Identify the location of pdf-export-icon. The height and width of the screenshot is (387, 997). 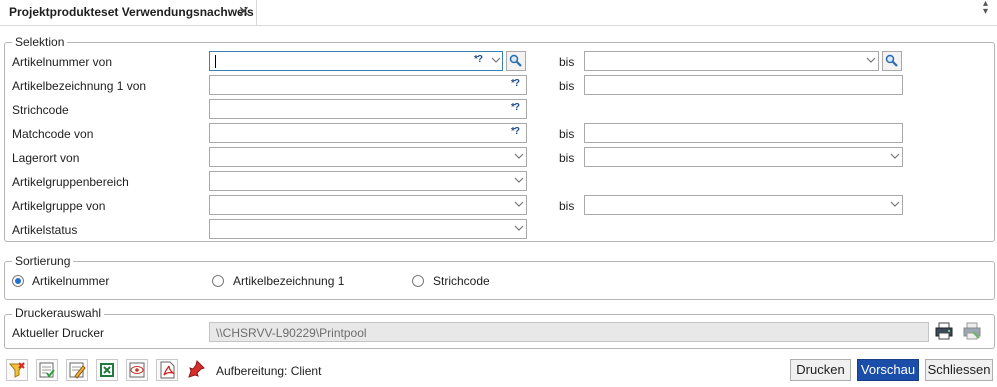
(168, 370).